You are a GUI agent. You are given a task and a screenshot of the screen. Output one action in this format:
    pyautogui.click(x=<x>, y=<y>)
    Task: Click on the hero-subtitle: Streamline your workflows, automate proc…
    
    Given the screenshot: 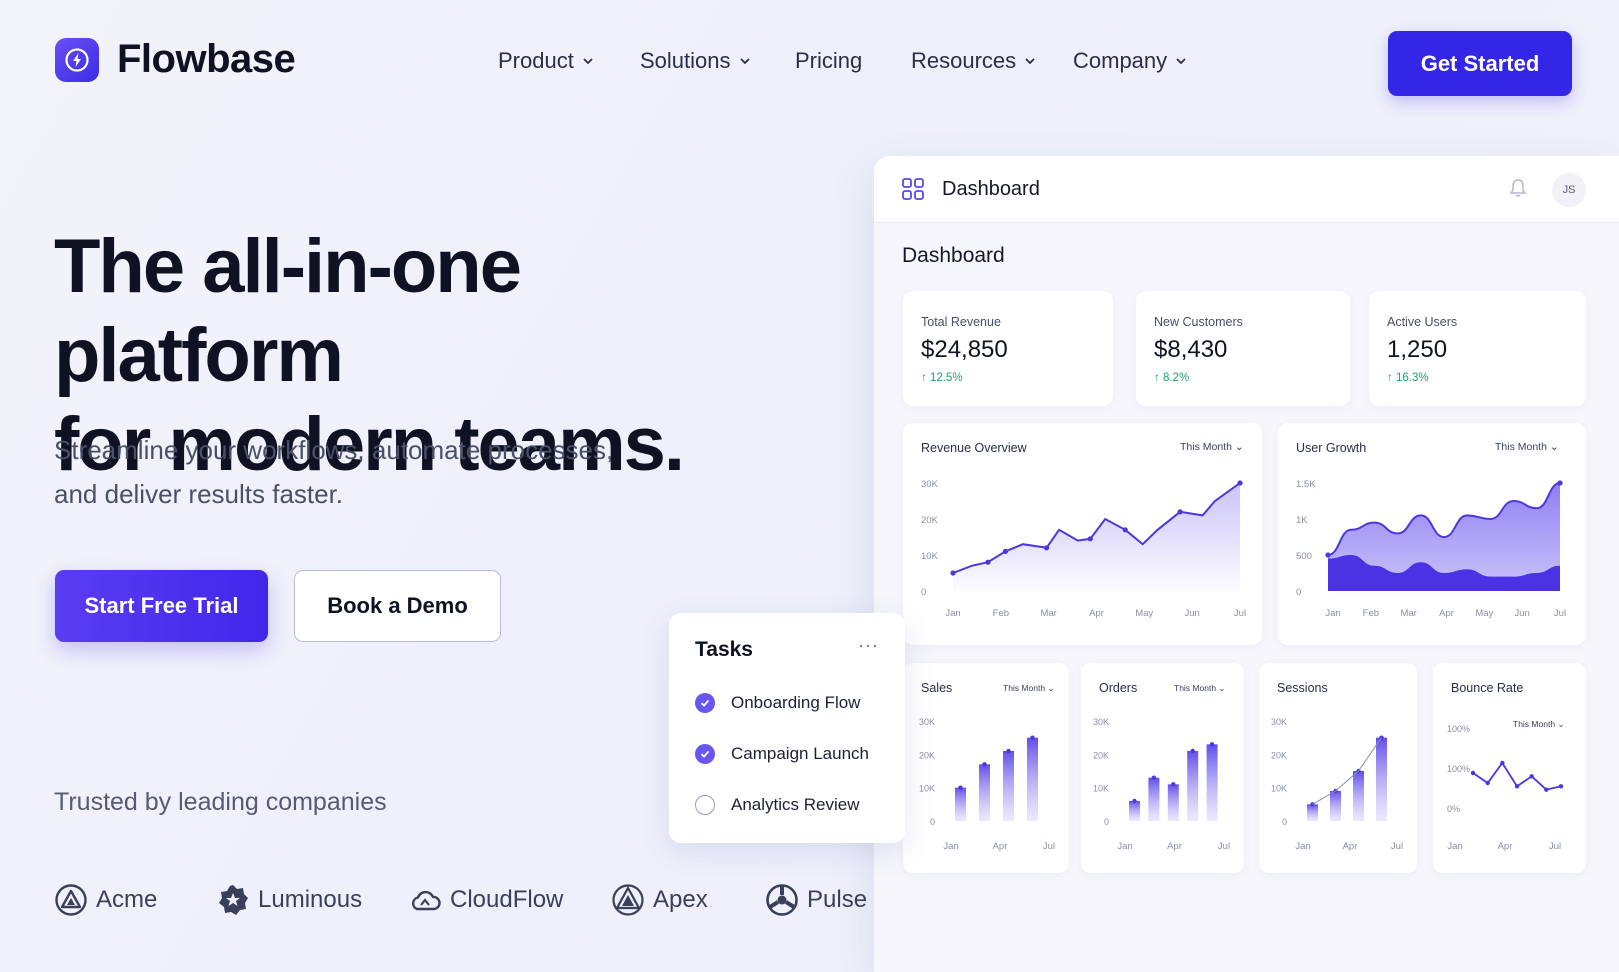 What is the action you would take?
    pyautogui.click(x=364, y=472)
    